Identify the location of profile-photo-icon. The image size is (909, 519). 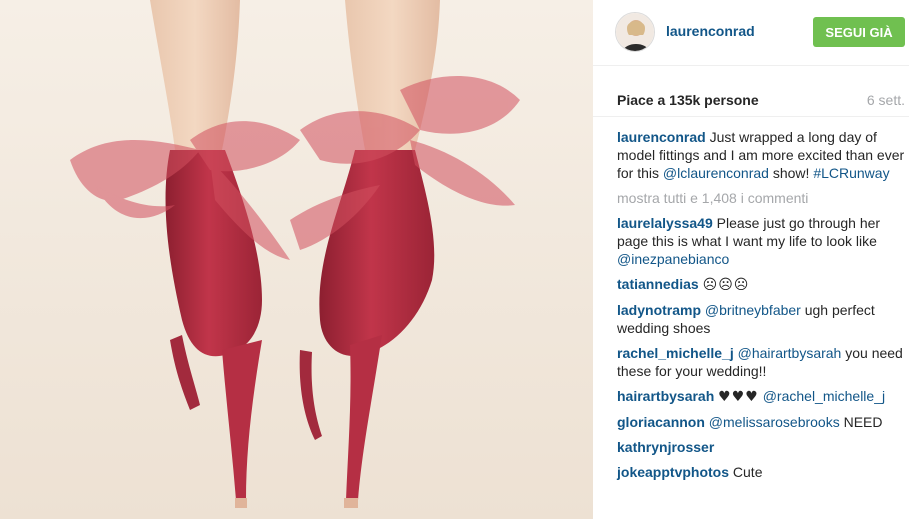
(635, 32).